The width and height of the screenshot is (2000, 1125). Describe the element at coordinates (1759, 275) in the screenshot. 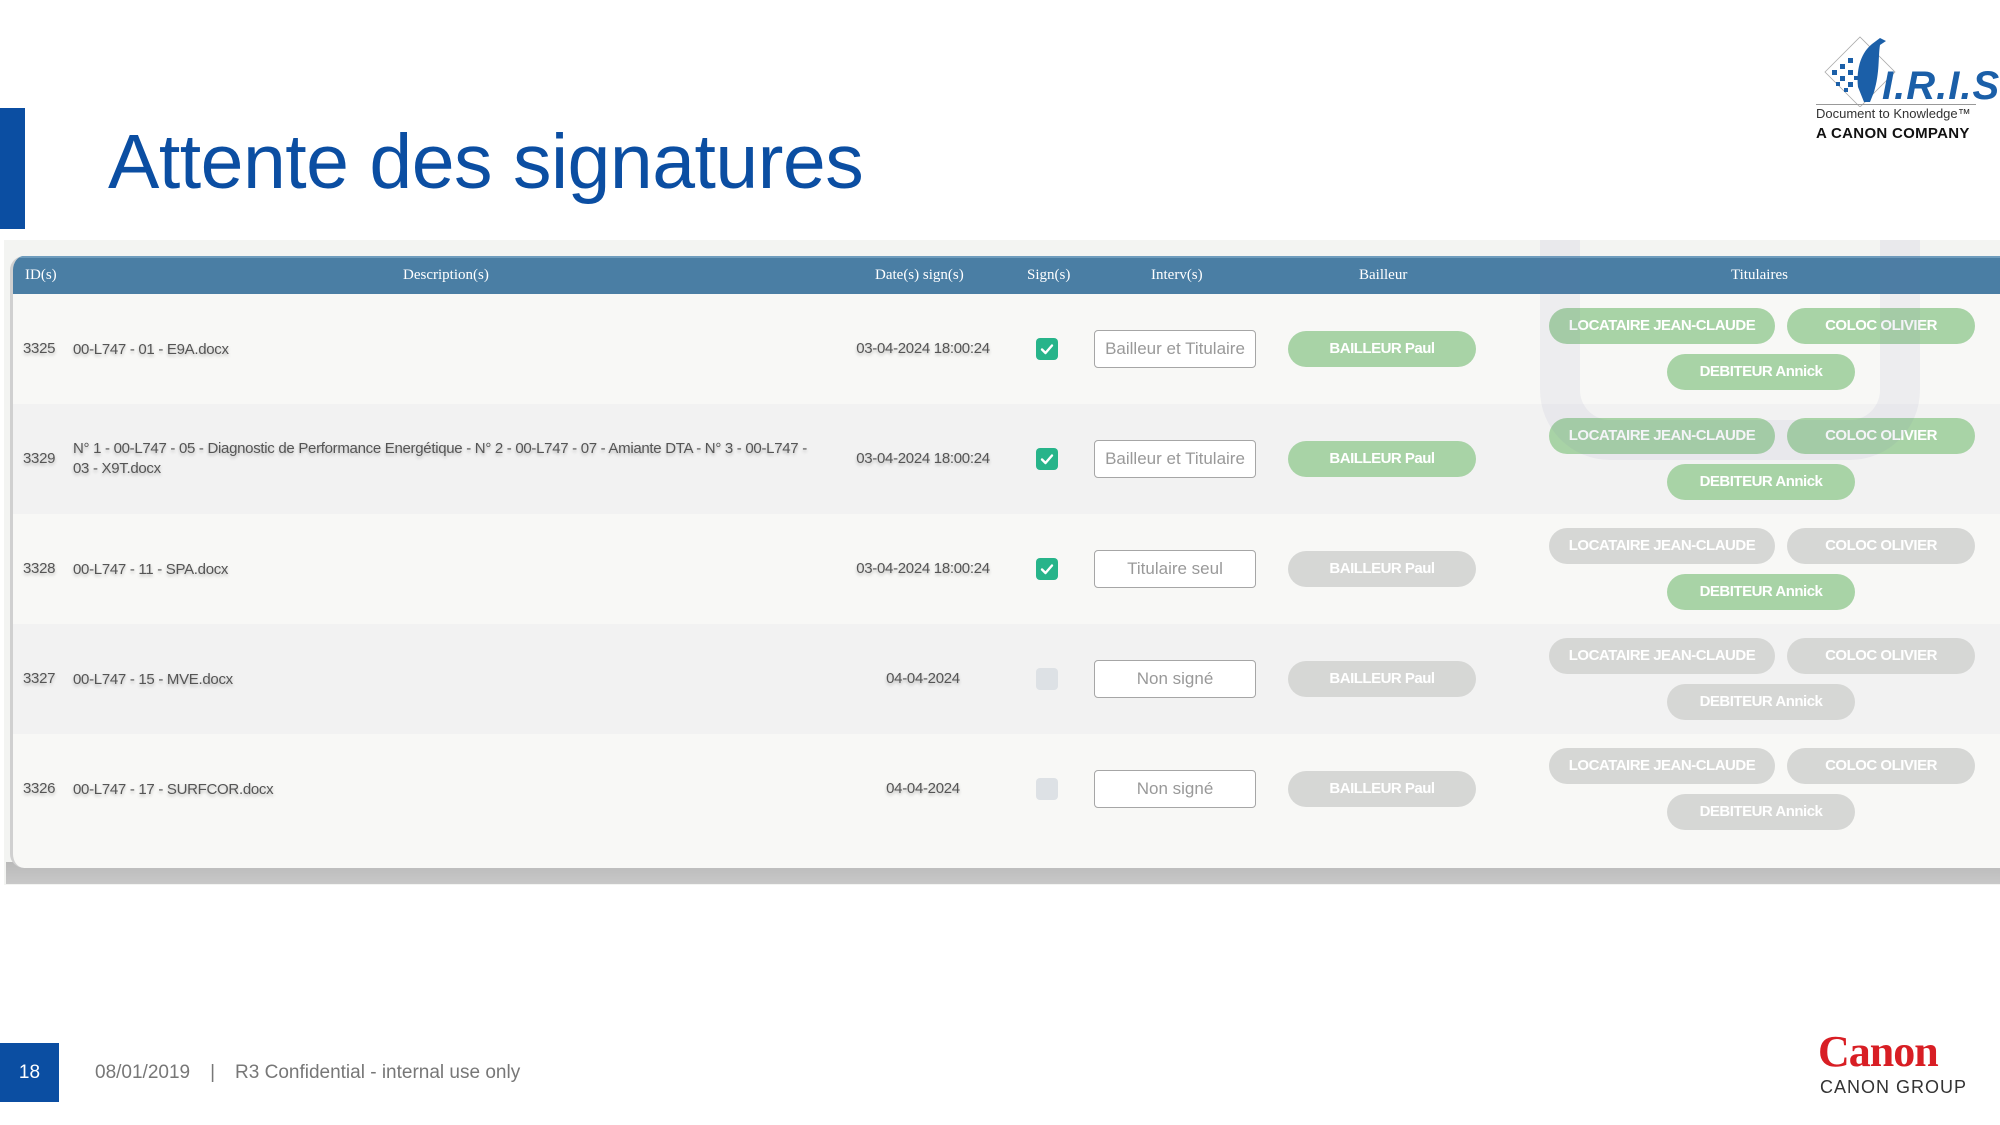

I see `column-header-titulaires: Titulaires` at that location.